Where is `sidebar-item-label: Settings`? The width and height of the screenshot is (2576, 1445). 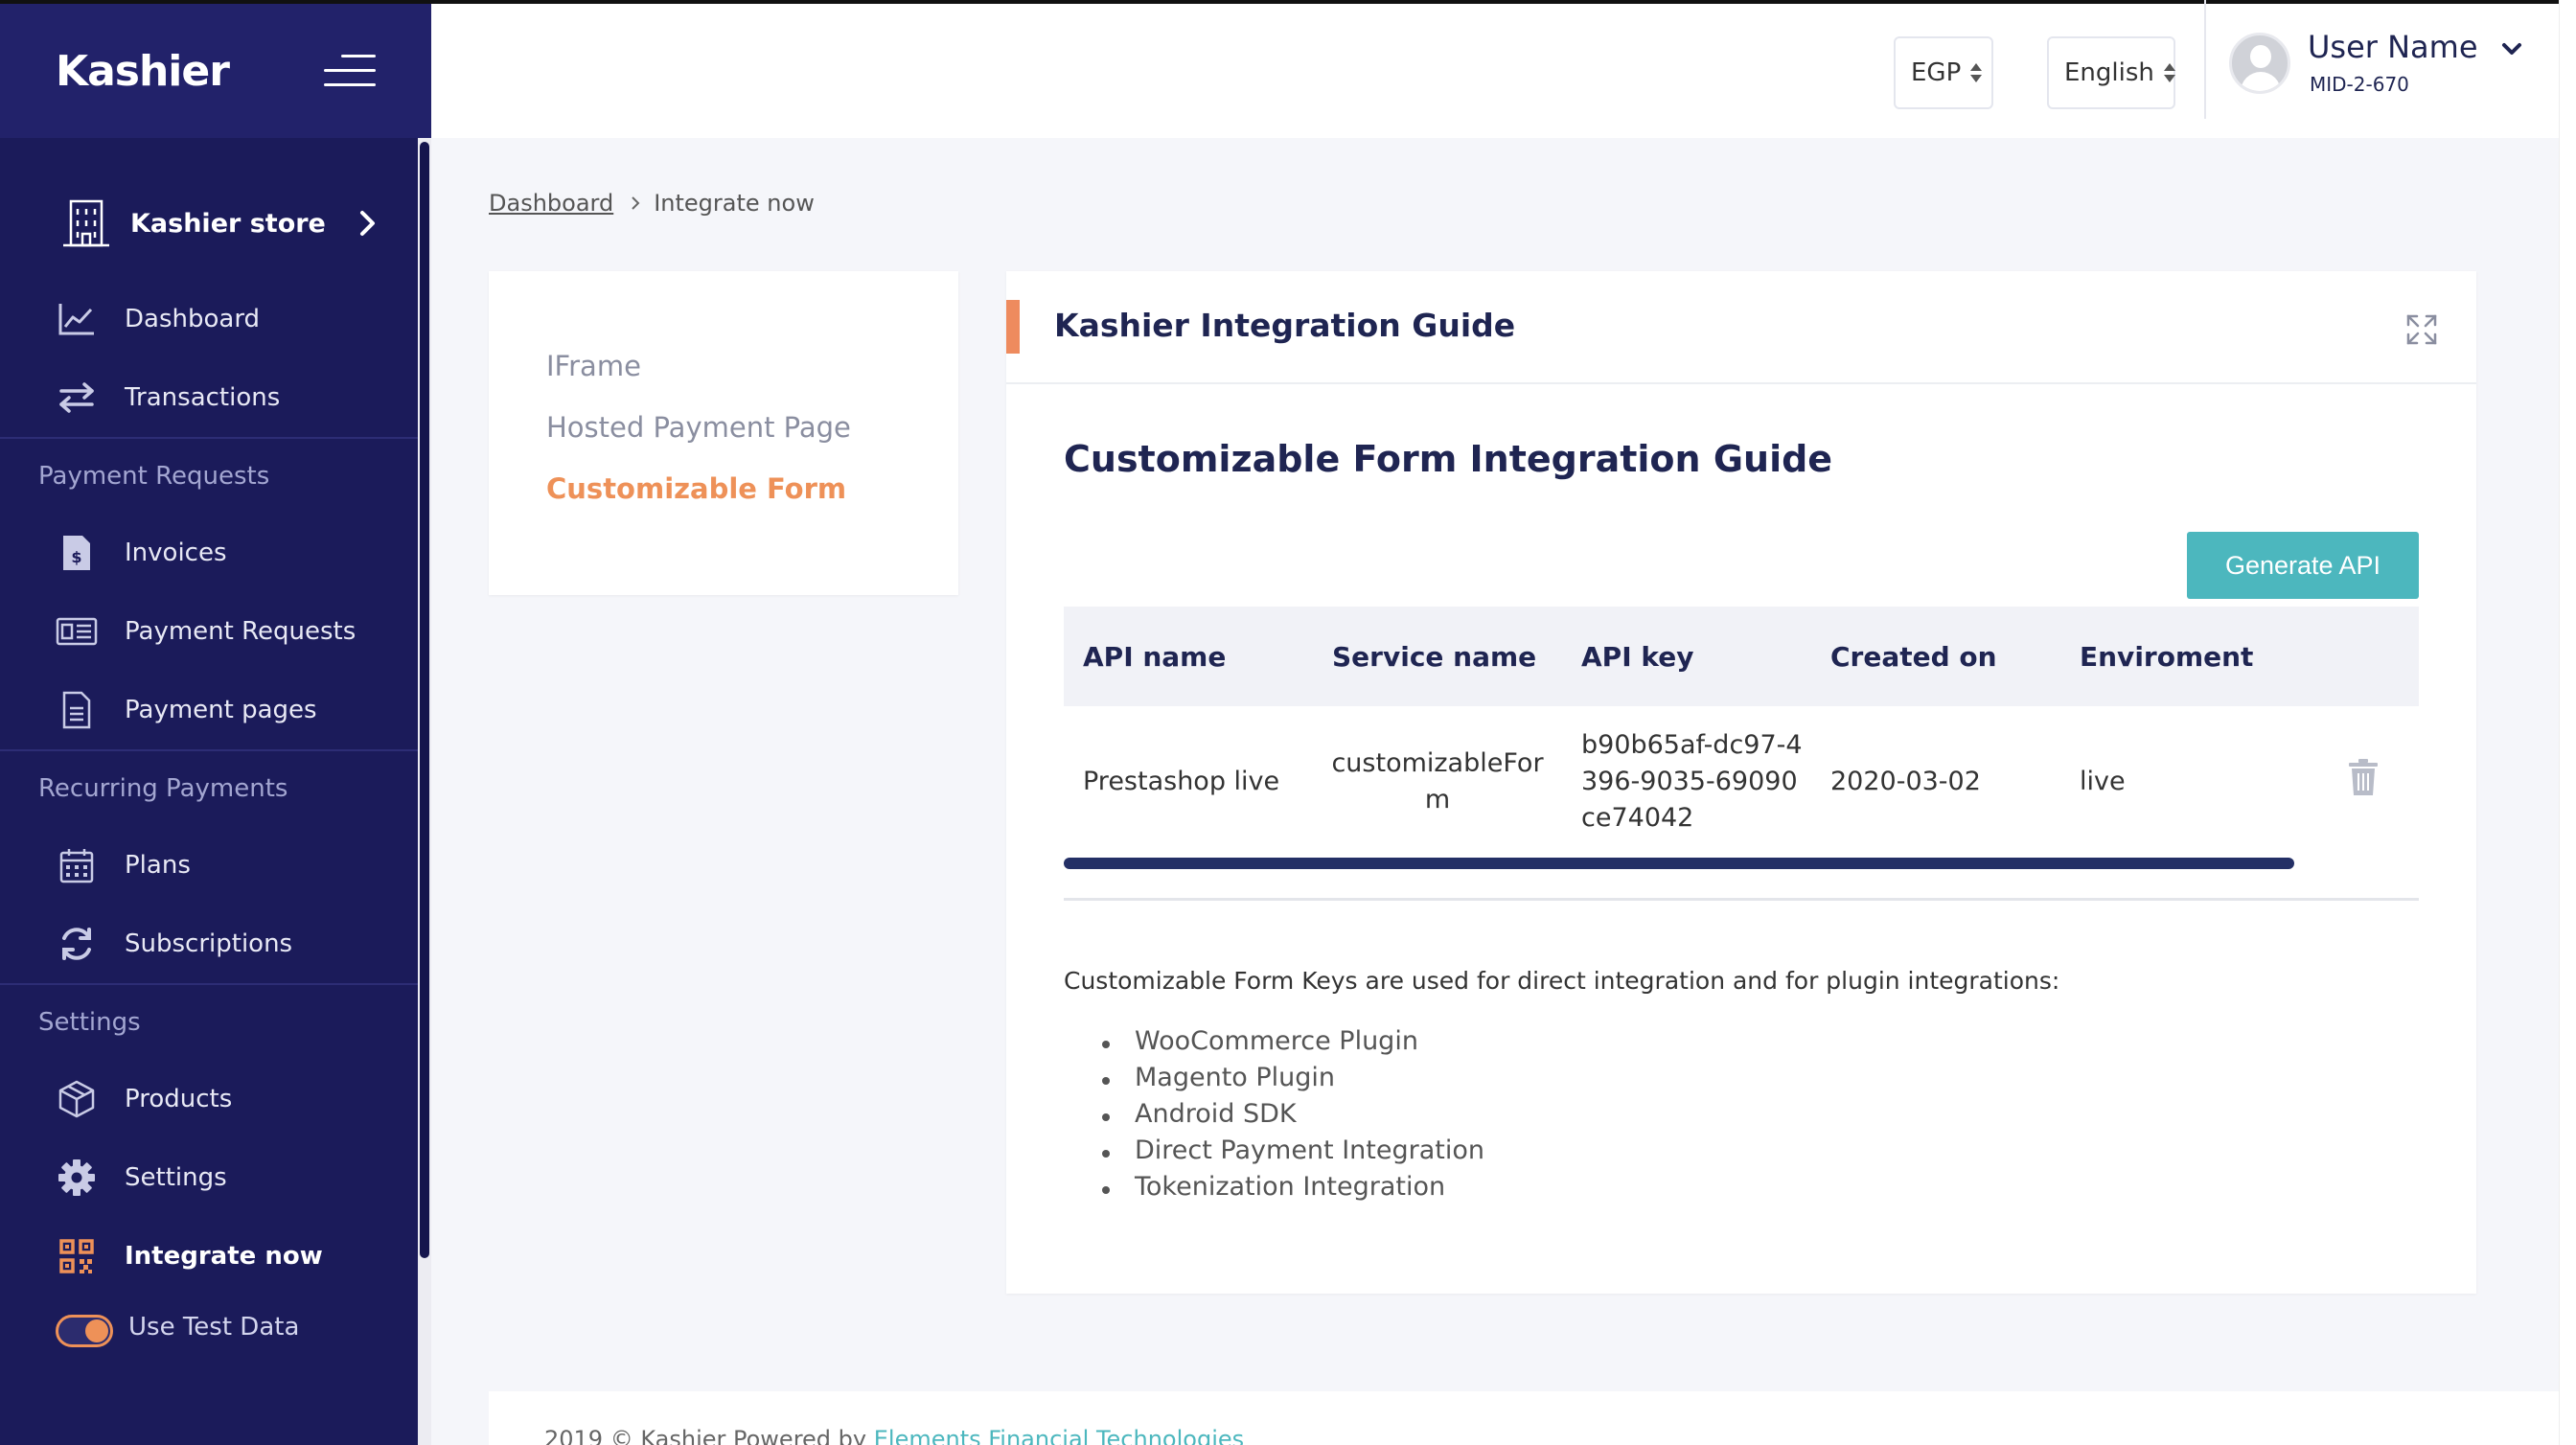
sidebar-item-label: Settings is located at coordinates (176, 1177).